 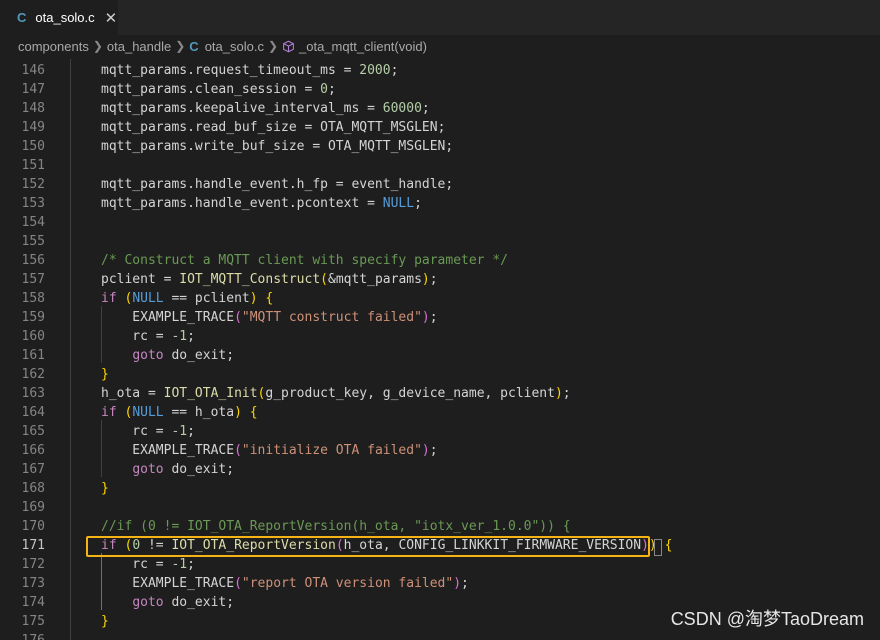 What do you see at coordinates (440, 222) in the screenshot?
I see `code-line: 154` at bounding box center [440, 222].